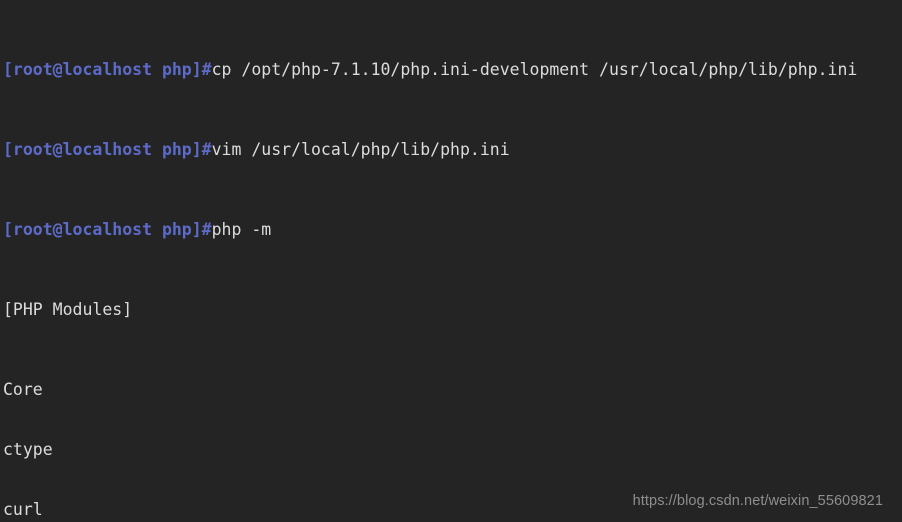 The width and height of the screenshot is (902, 522). What do you see at coordinates (68, 309) in the screenshot?
I see `output-header: [PHP Modules]` at bounding box center [68, 309].